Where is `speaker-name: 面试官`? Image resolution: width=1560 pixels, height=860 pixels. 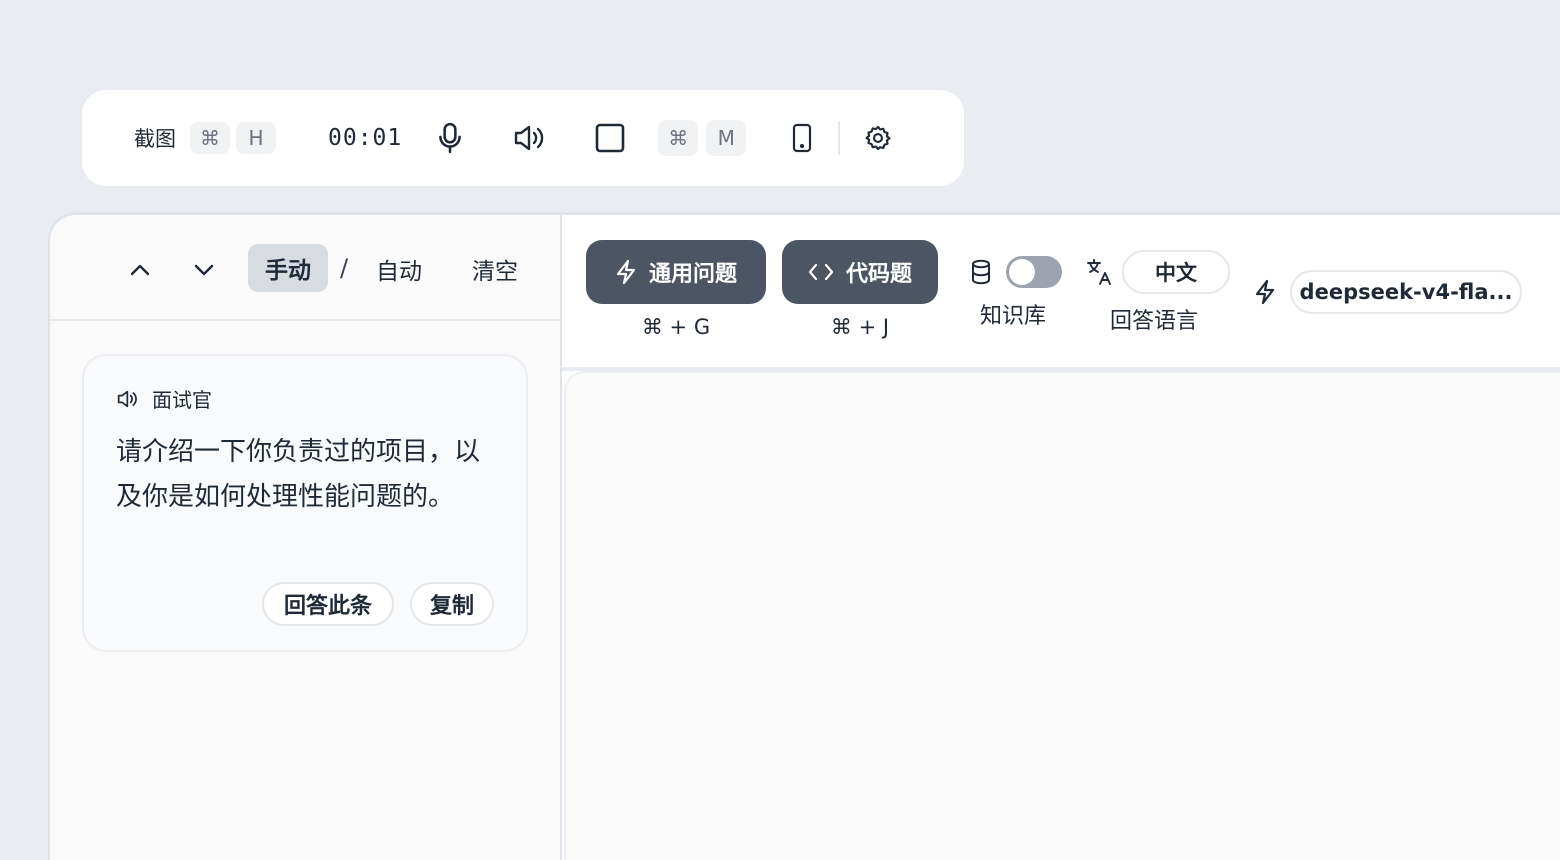
speaker-name: 面试官 is located at coordinates (182, 400).